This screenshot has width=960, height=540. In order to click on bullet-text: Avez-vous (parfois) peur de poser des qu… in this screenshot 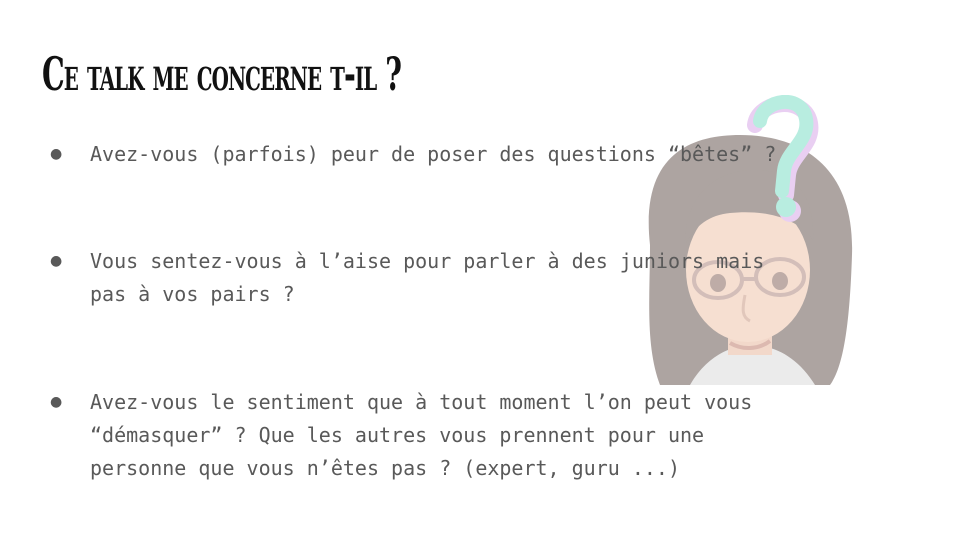, I will do `click(433, 154)`.